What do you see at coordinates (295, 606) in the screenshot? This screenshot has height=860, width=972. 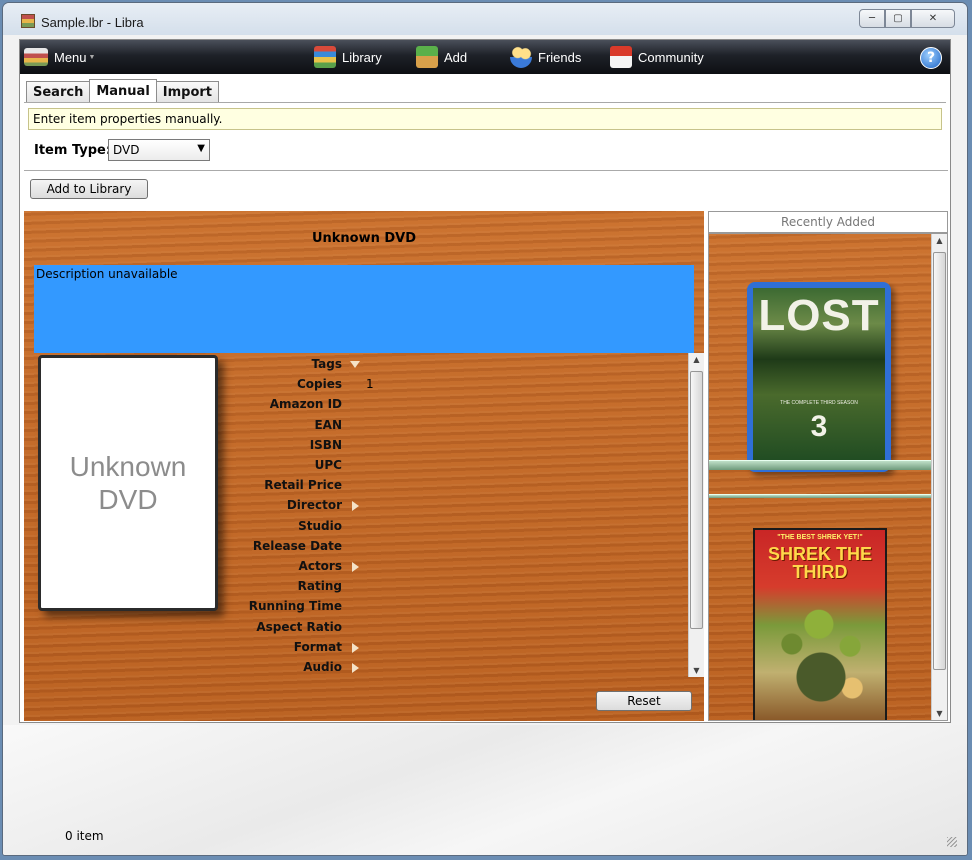 I see `field-label-running-time: Running Time` at bounding box center [295, 606].